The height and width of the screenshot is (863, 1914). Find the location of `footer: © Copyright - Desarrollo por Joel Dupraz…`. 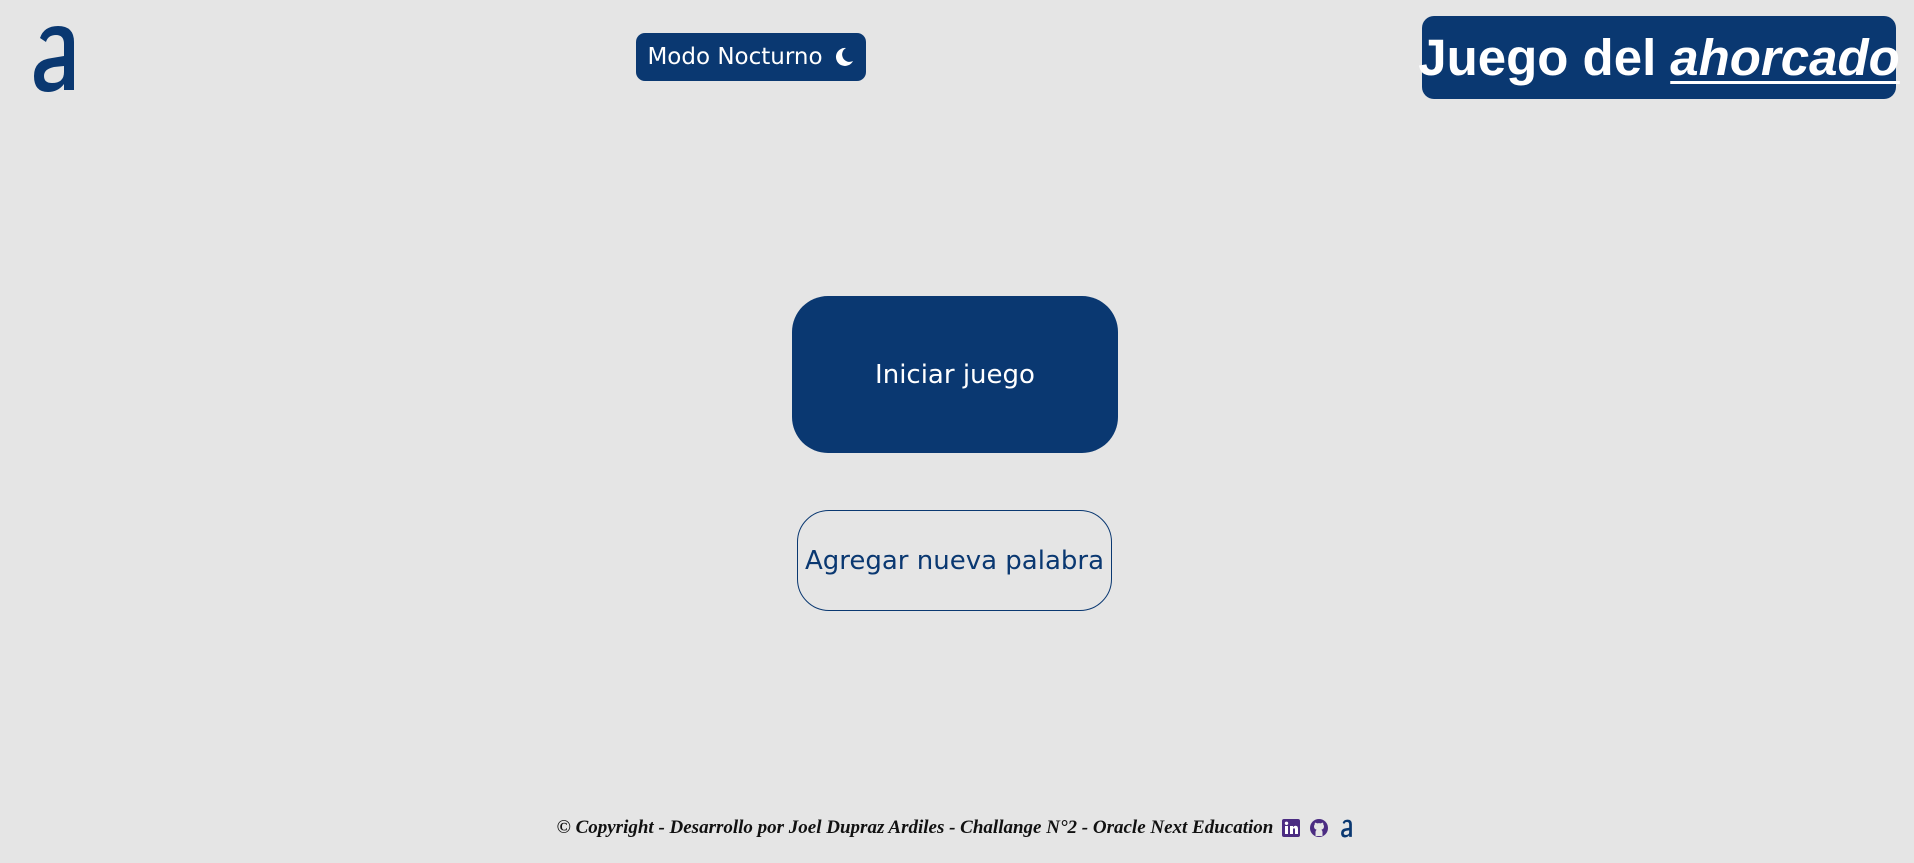

footer: © Copyright - Desarrollo por Joel Dupraz… is located at coordinates (957, 828).